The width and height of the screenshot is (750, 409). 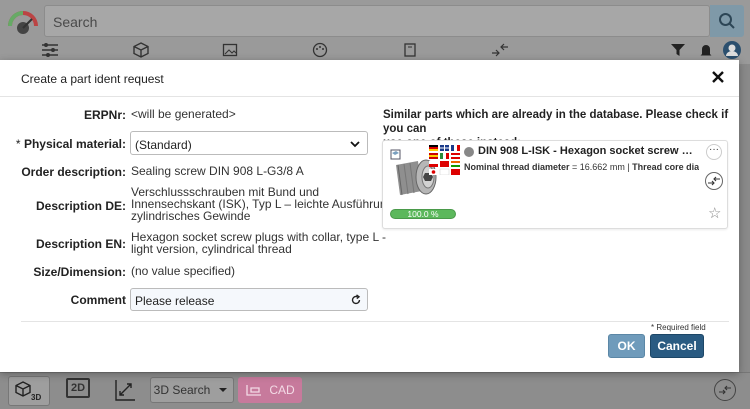 I want to click on user-avatar-icon, so click(x=732, y=50).